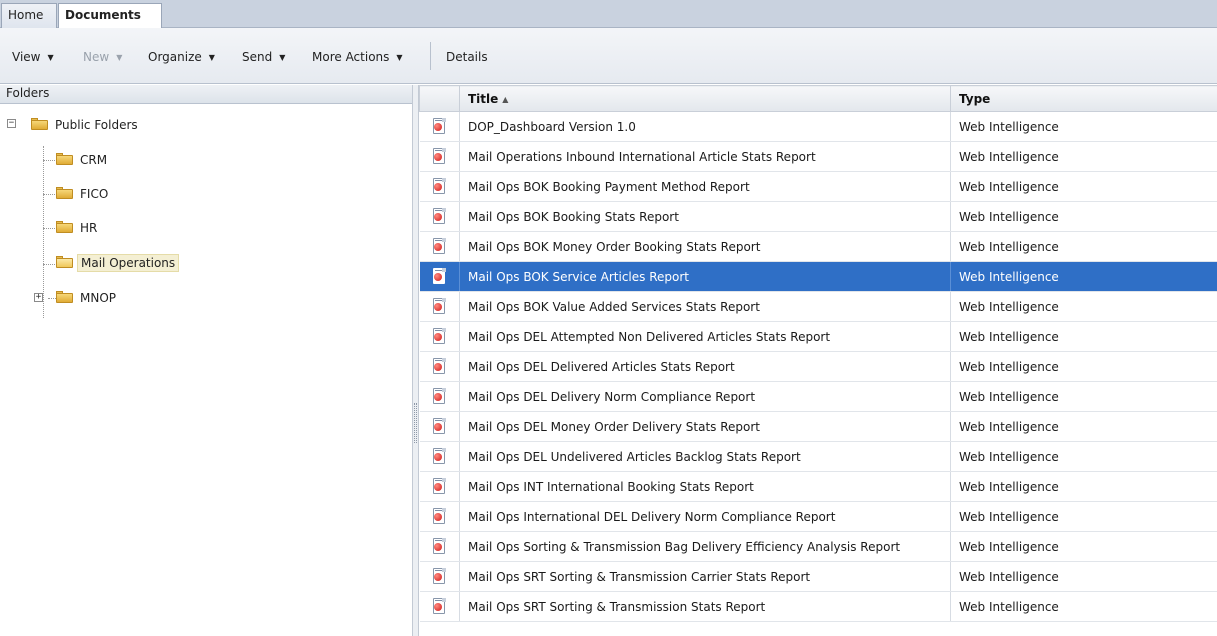  Describe the element at coordinates (86, 126) in the screenshot. I see `tree-item-public-folders: Public Folders` at that location.